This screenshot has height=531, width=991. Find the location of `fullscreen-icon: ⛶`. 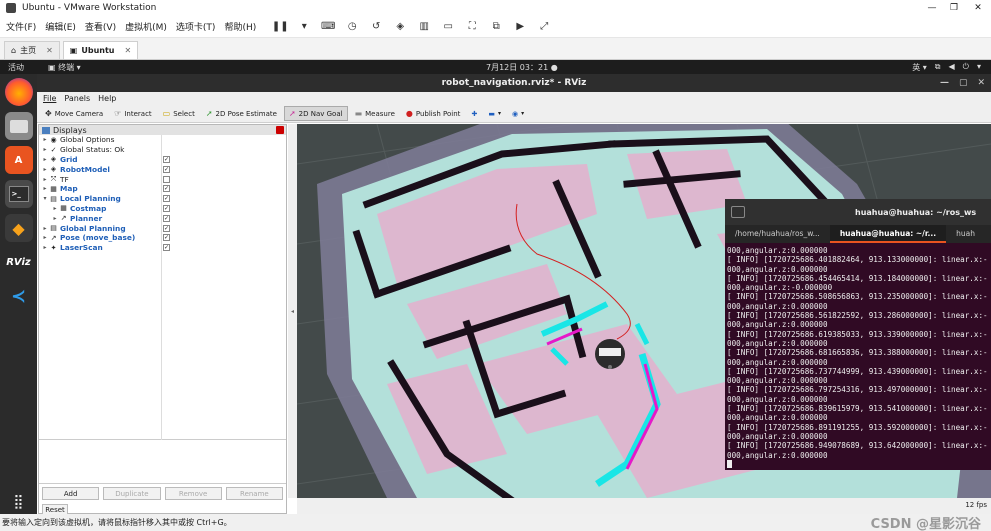

fullscreen-icon: ⛶ is located at coordinates (472, 27).